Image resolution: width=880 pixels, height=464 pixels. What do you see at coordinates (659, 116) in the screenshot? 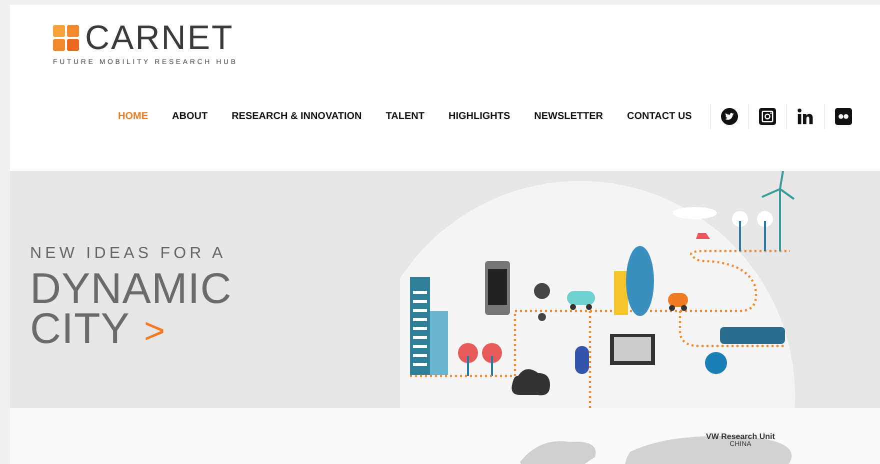
I see `nav-link: CONTACT US` at bounding box center [659, 116].